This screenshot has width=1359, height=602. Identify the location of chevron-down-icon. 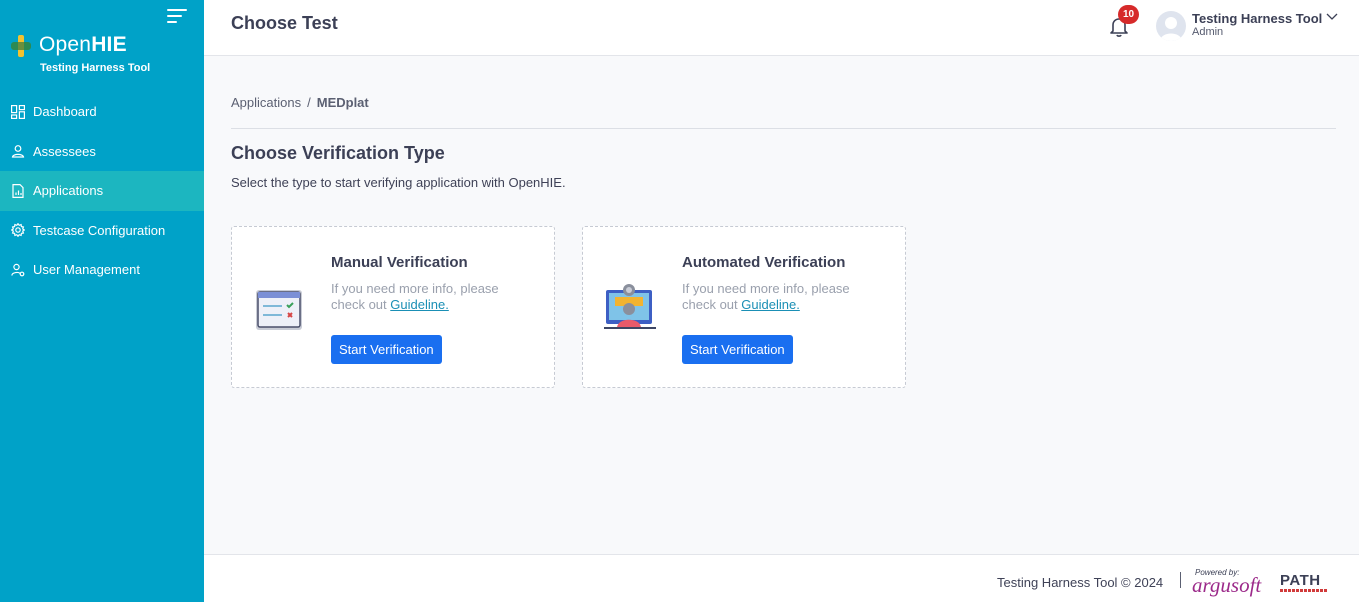
(1332, 17).